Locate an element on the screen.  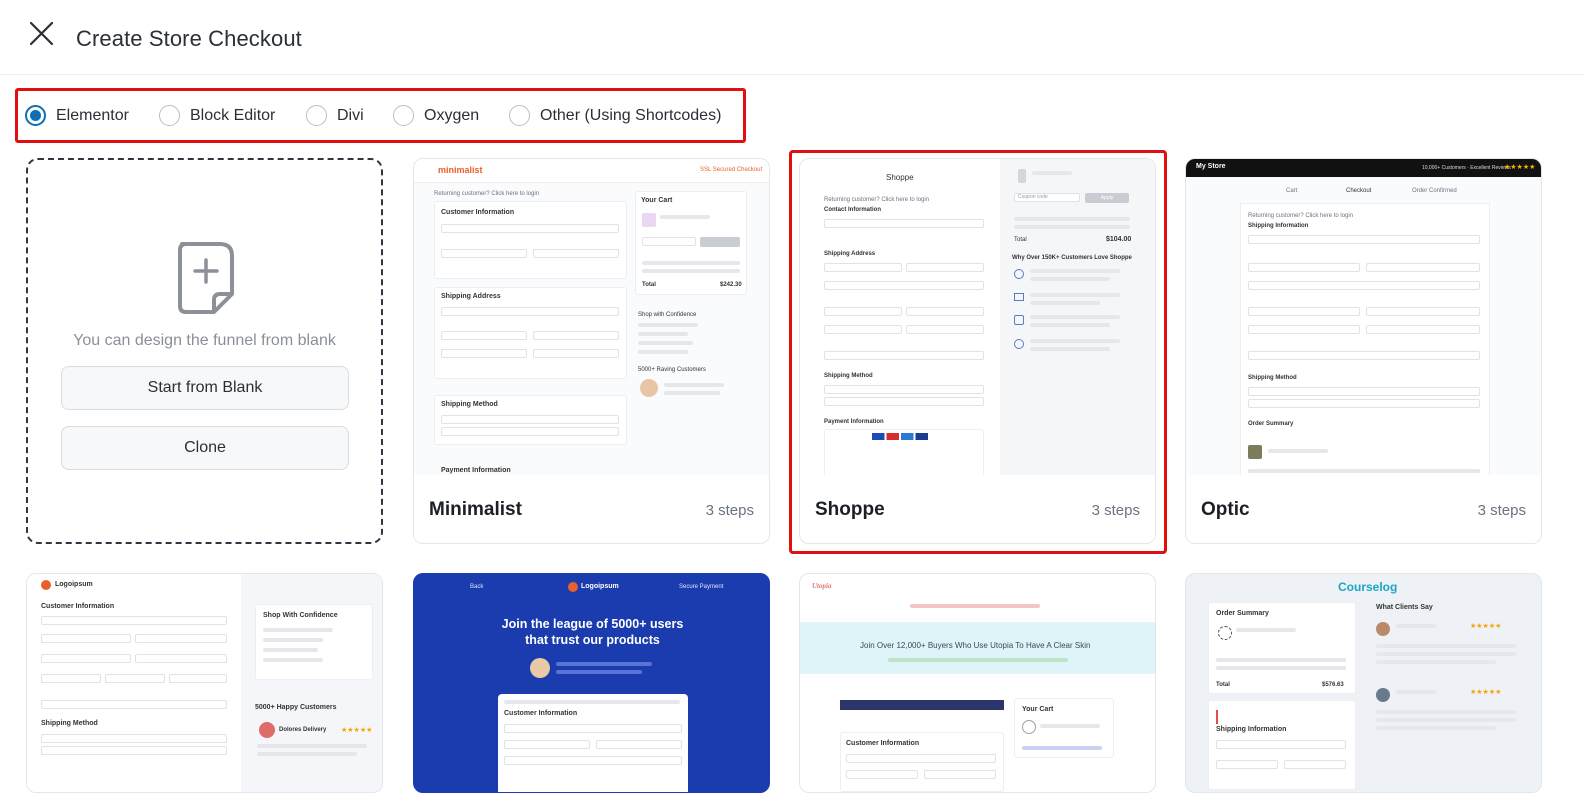
preview-logo: Utopia is located at coordinates (822, 586).